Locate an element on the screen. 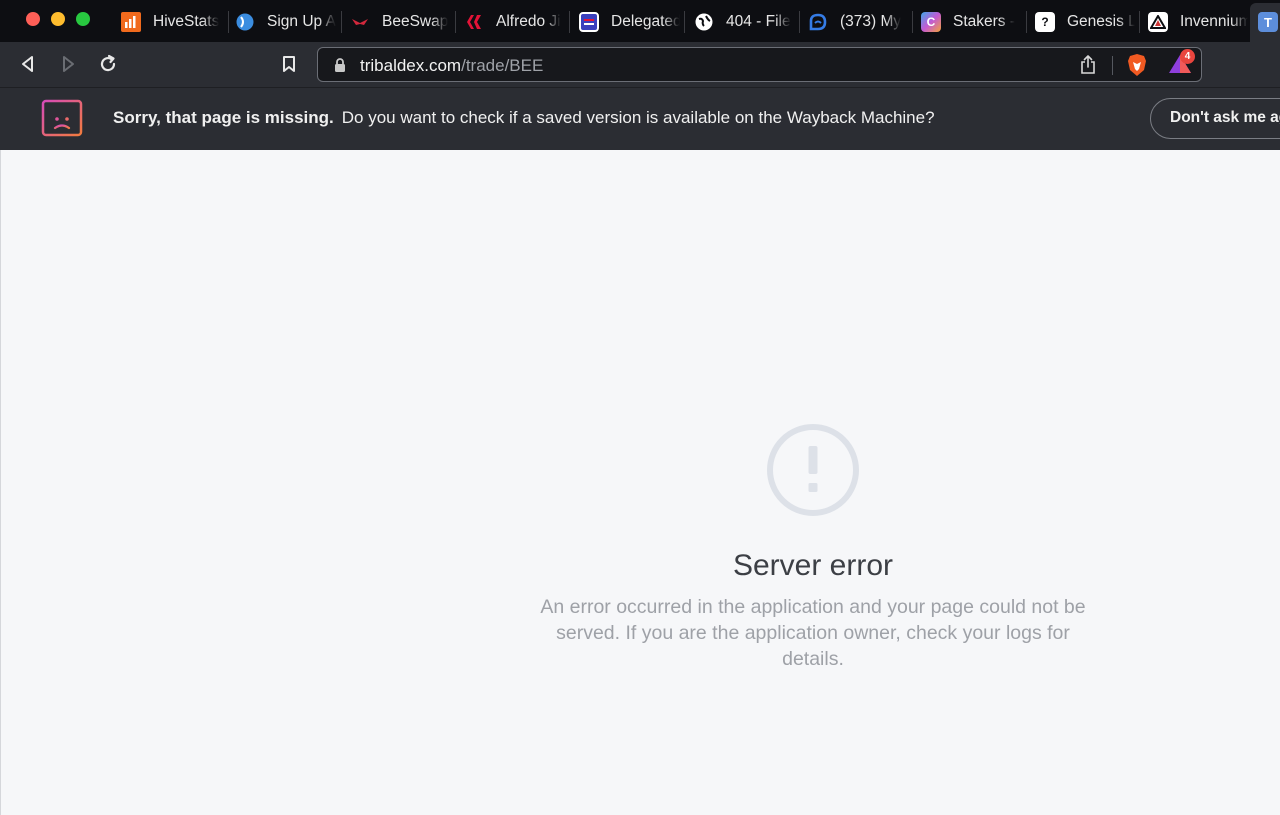 This screenshot has width=1280, height=815. fullscreen-window-button is located at coordinates (83, 19).